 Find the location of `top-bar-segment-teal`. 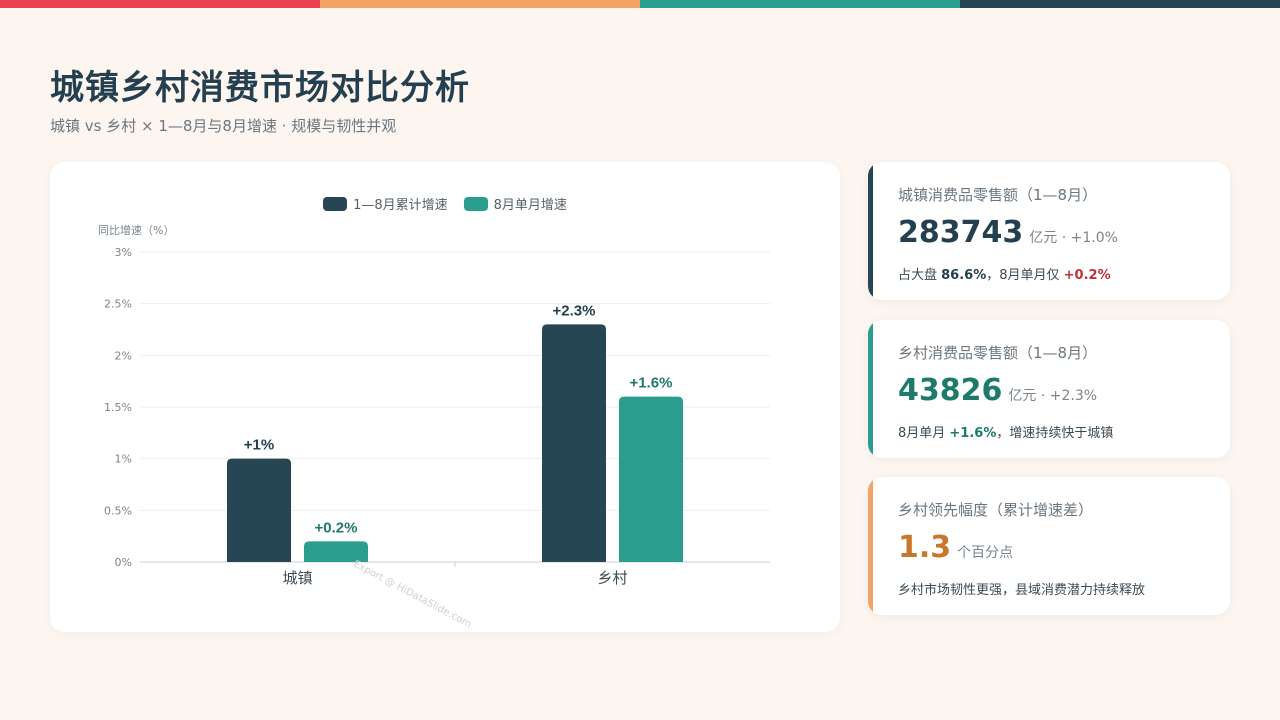

top-bar-segment-teal is located at coordinates (800, 4).